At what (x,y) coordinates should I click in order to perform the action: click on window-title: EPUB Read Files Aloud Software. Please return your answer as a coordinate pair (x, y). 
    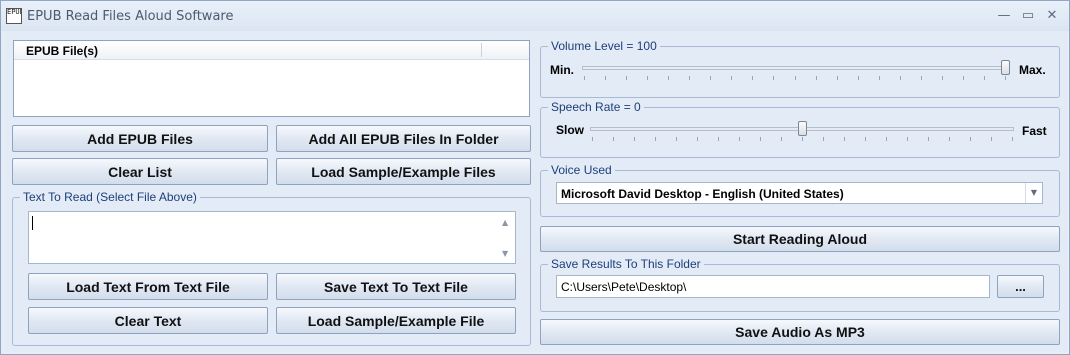
    Looking at the image, I should click on (130, 16).